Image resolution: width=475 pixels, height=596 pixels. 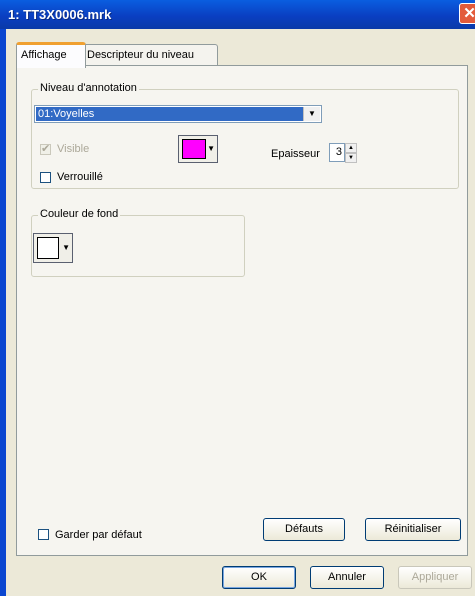 I want to click on spin-up-icon: ▲, so click(x=351, y=148).